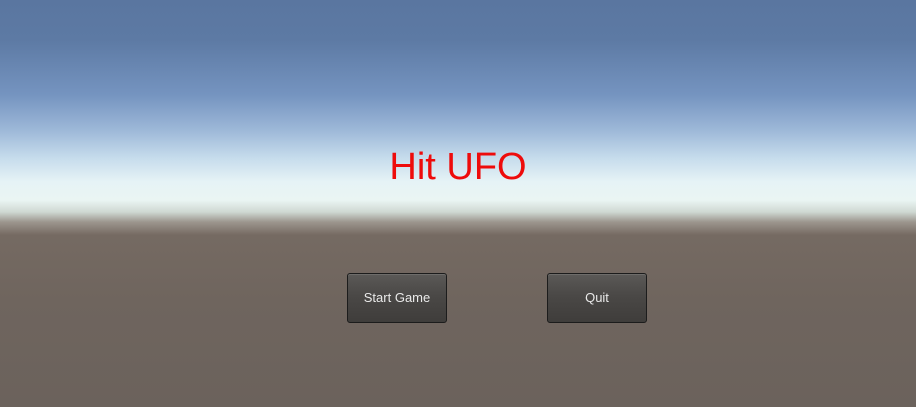 This screenshot has width=916, height=407. I want to click on start-game-button: Start Game, so click(397, 298).